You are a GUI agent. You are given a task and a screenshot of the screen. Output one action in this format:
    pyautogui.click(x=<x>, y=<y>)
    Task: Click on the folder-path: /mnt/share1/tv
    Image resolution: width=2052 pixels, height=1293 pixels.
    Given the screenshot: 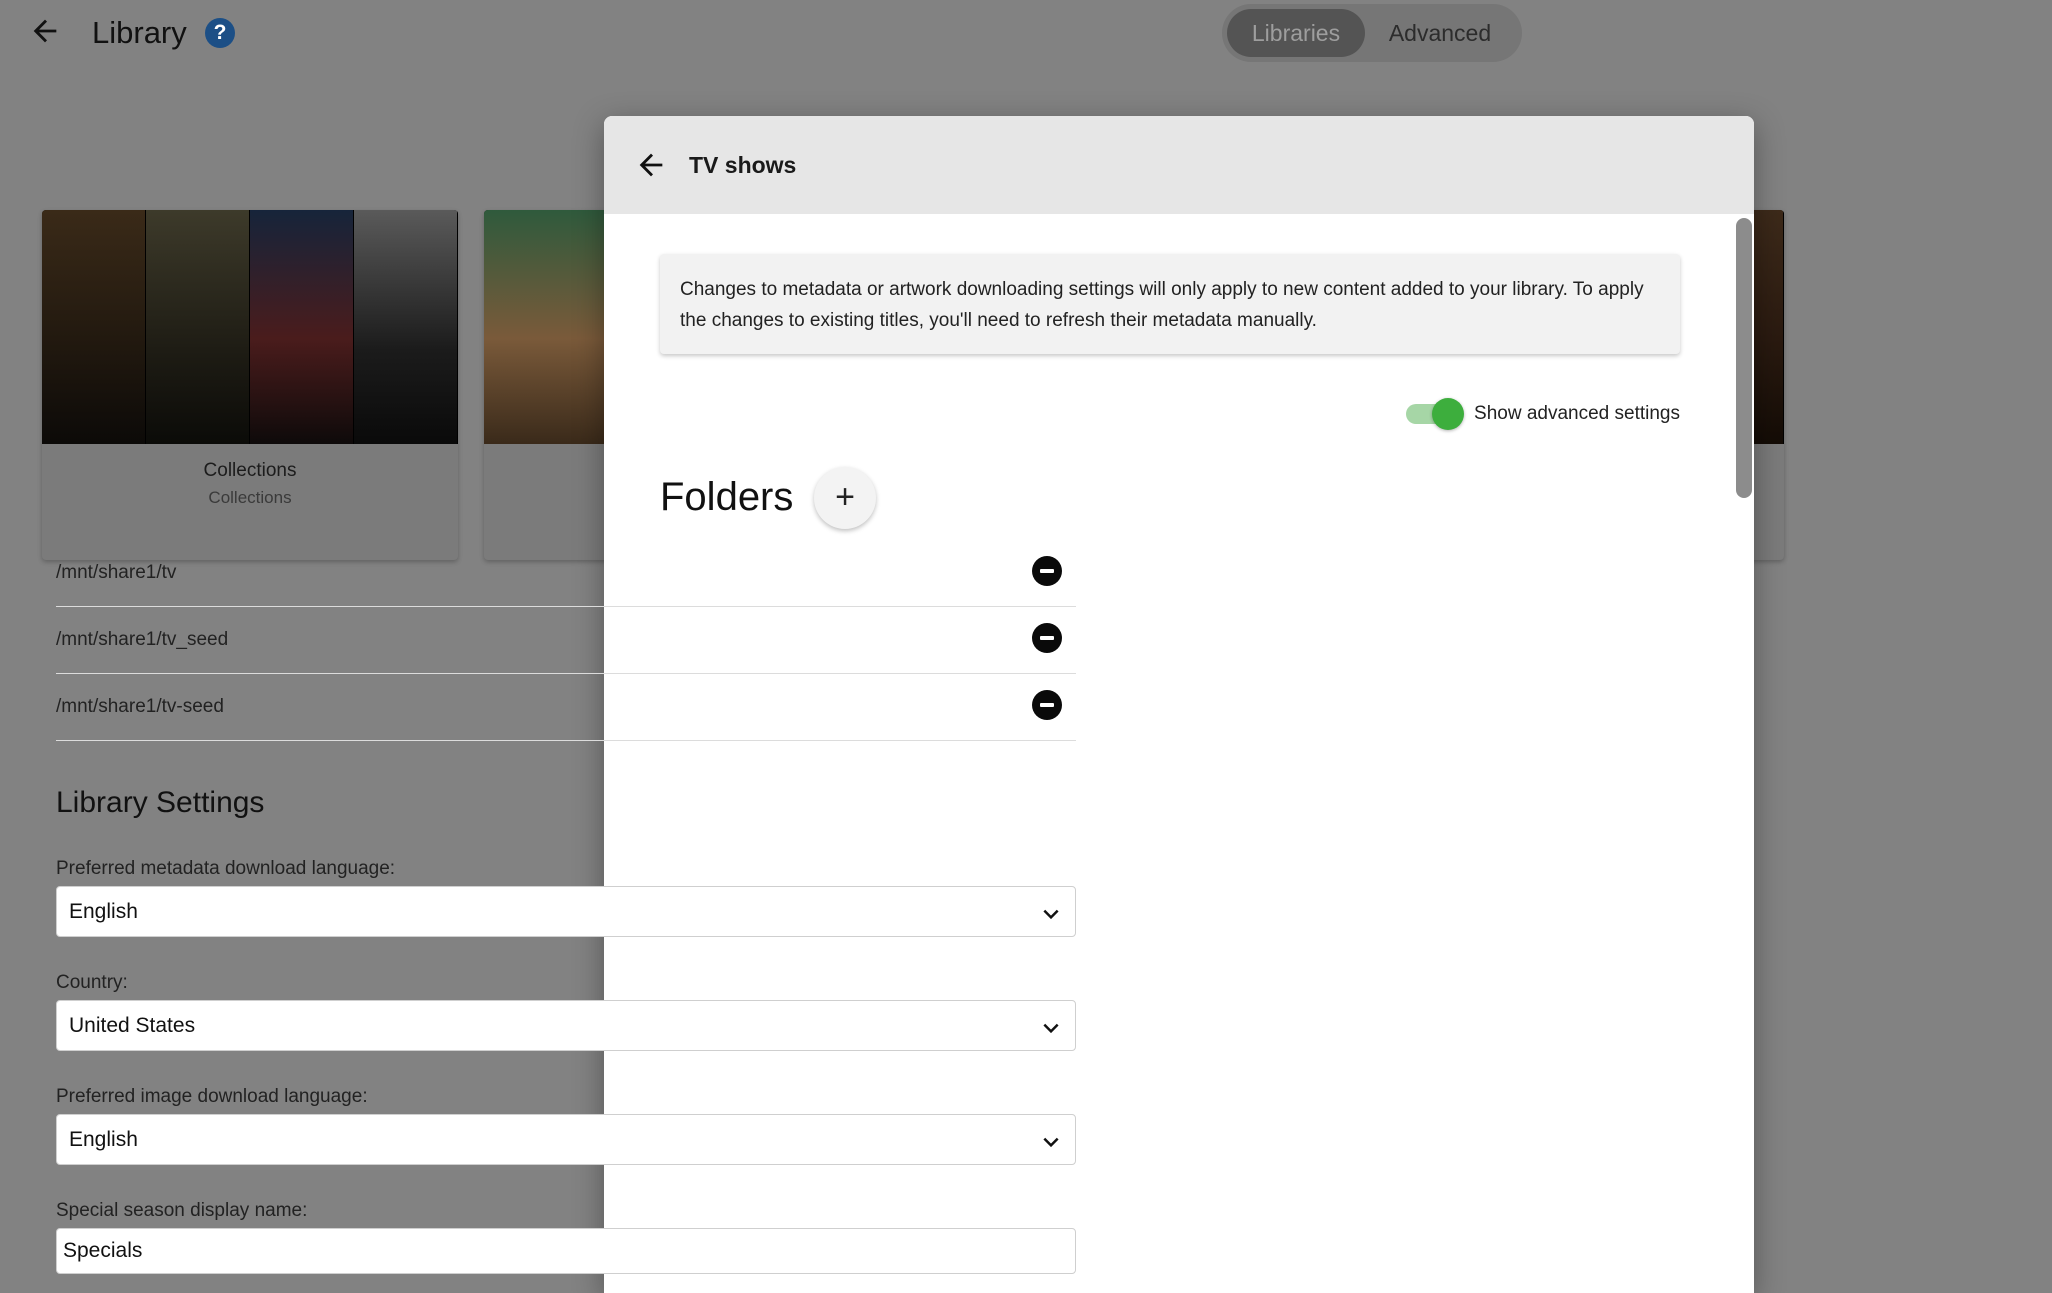 What is the action you would take?
    pyautogui.click(x=116, y=572)
    